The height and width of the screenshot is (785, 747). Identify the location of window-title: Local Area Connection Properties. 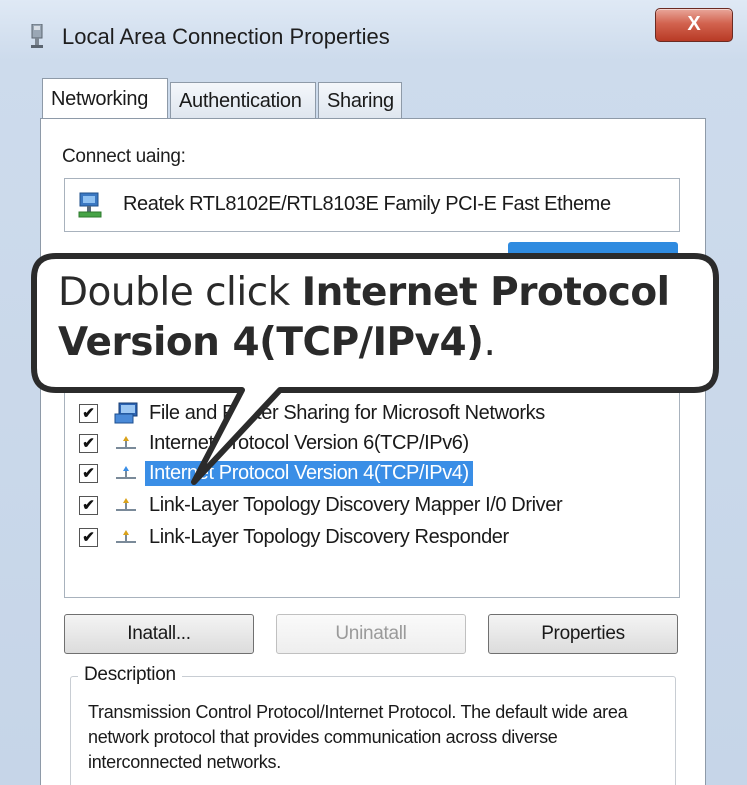
(226, 36).